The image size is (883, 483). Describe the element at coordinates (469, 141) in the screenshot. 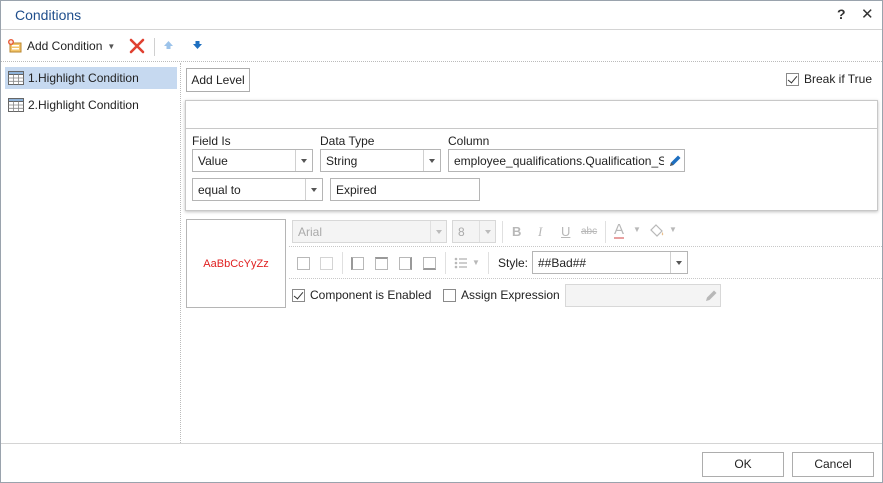

I see `column-label: Column` at that location.